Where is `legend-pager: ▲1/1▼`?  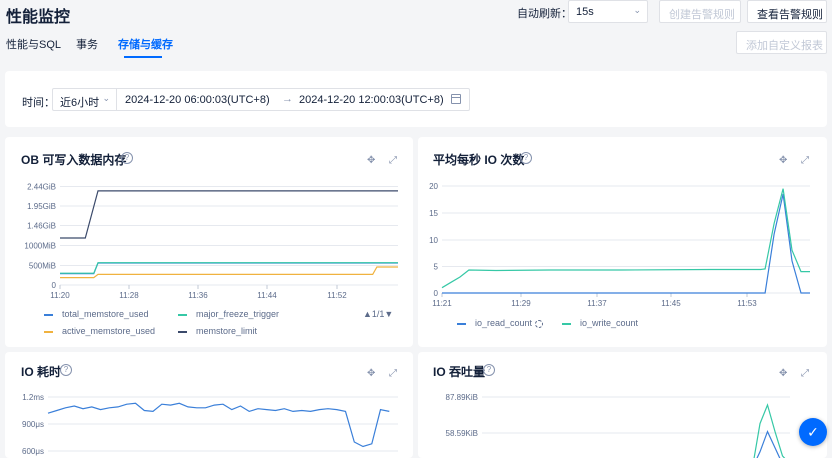 legend-pager: ▲1/1▼ is located at coordinates (378, 314).